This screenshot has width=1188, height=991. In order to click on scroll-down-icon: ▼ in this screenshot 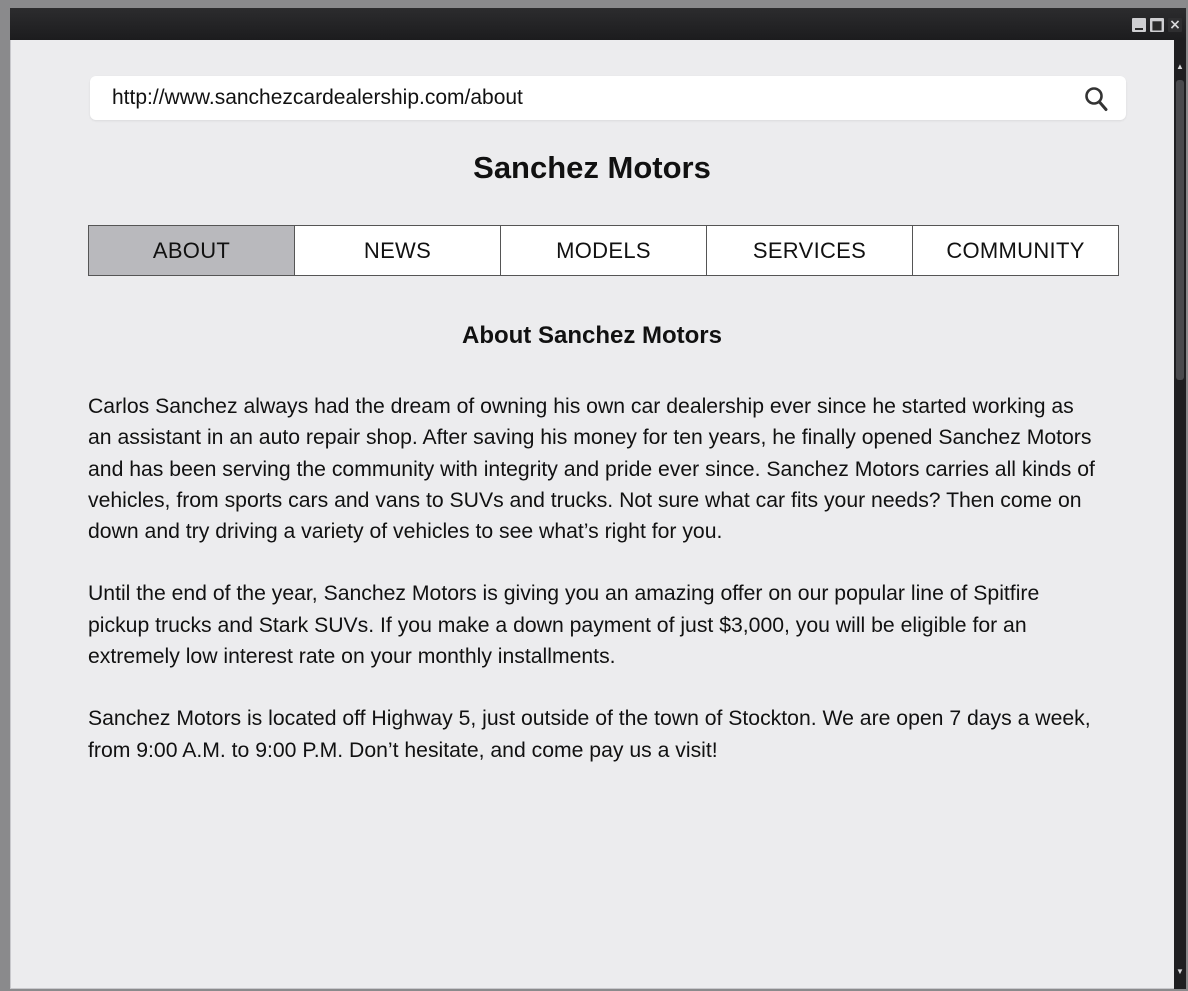, I will do `click(1180, 972)`.